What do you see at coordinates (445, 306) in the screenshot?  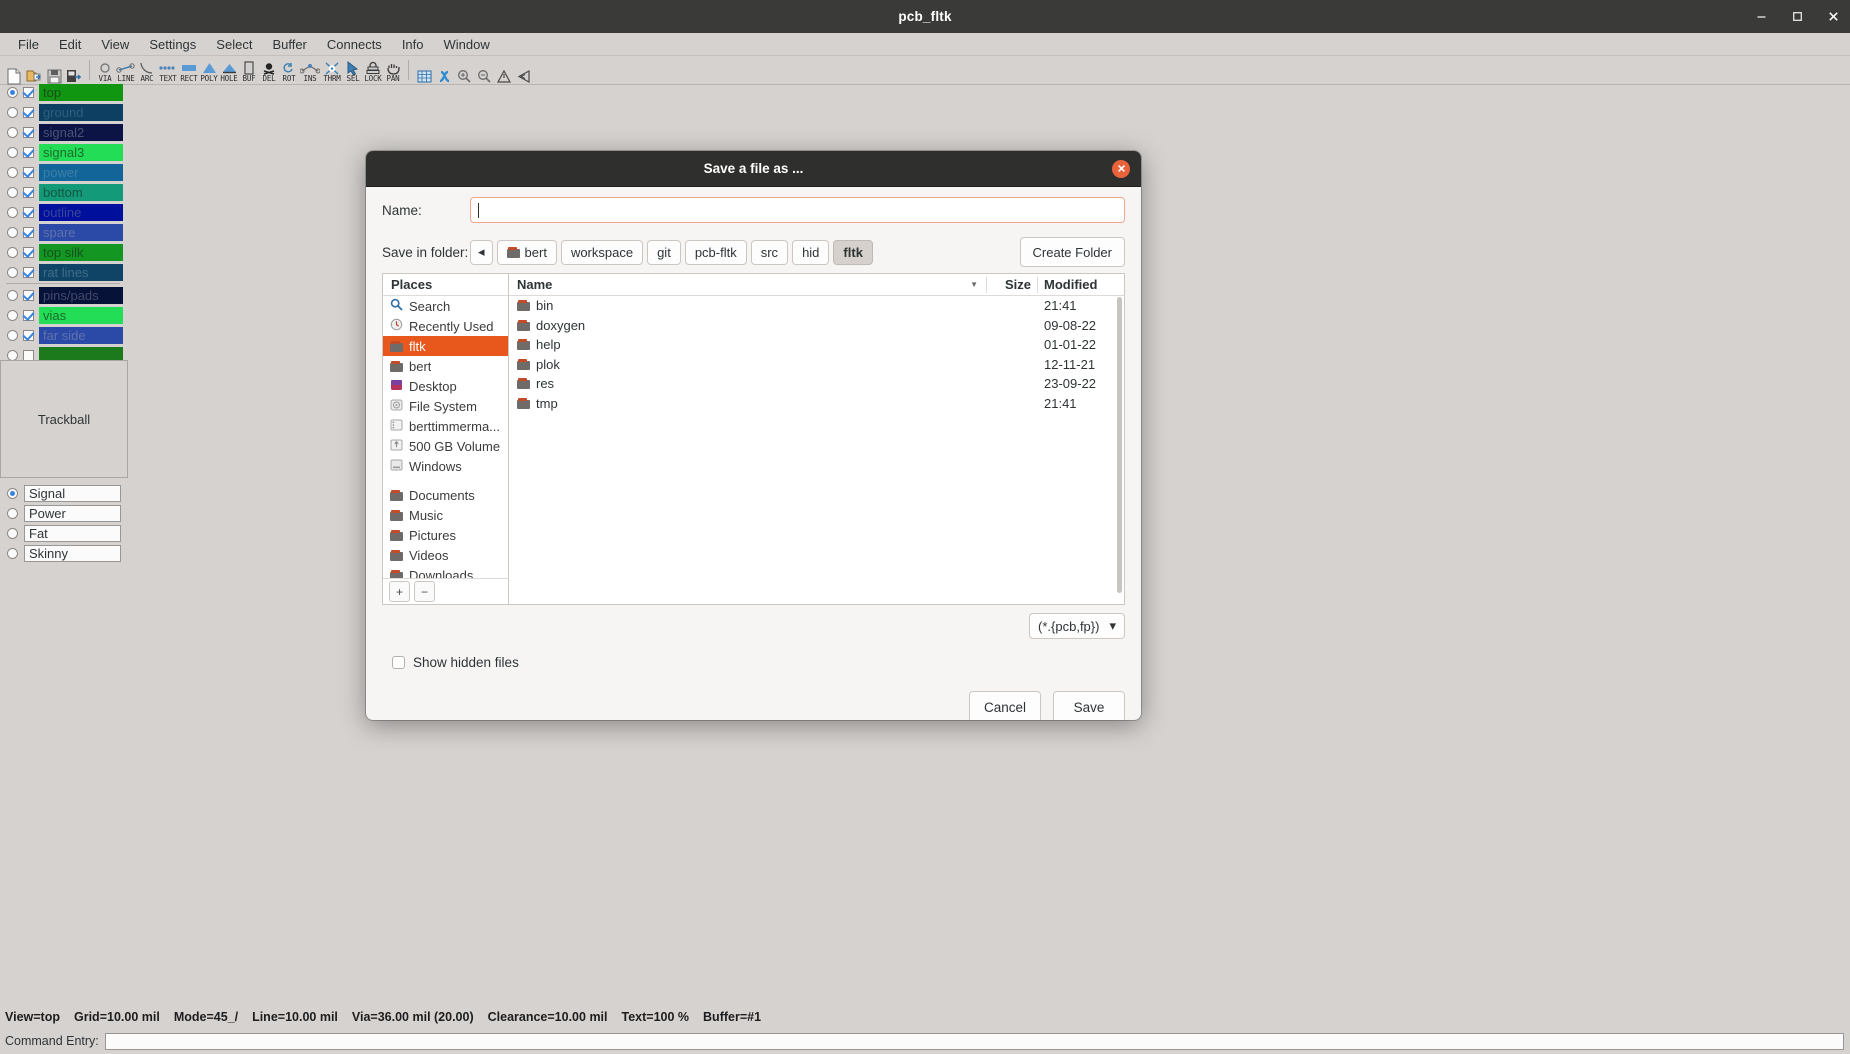 I see `place-item-search: Search` at bounding box center [445, 306].